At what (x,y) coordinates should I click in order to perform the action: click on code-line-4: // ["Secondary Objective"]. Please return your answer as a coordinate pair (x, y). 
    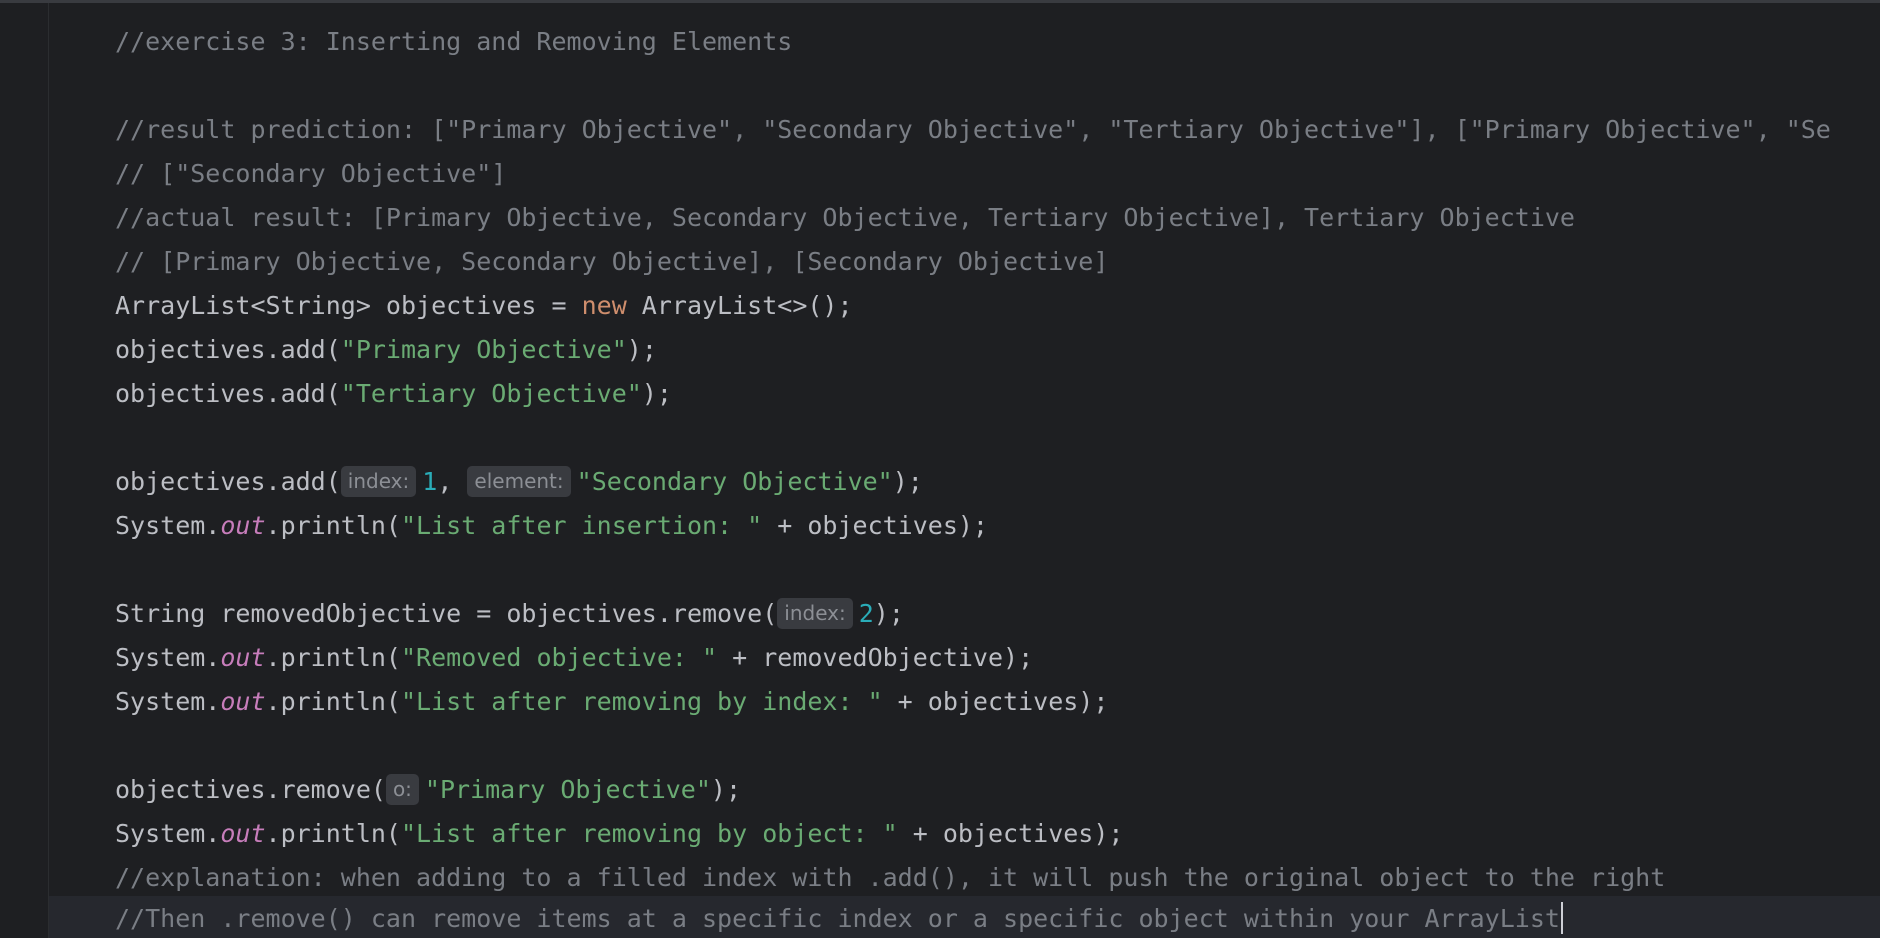
    Looking at the image, I should click on (964, 173).